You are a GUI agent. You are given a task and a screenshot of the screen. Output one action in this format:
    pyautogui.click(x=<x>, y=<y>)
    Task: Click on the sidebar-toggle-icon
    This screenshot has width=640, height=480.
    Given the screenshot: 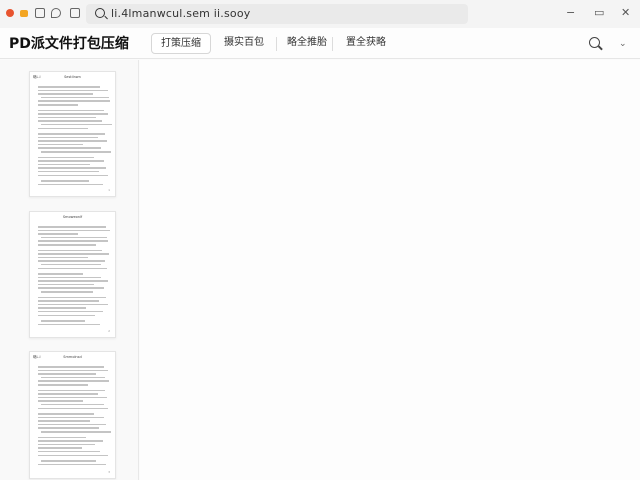 What is the action you would take?
    pyautogui.click(x=75, y=13)
    